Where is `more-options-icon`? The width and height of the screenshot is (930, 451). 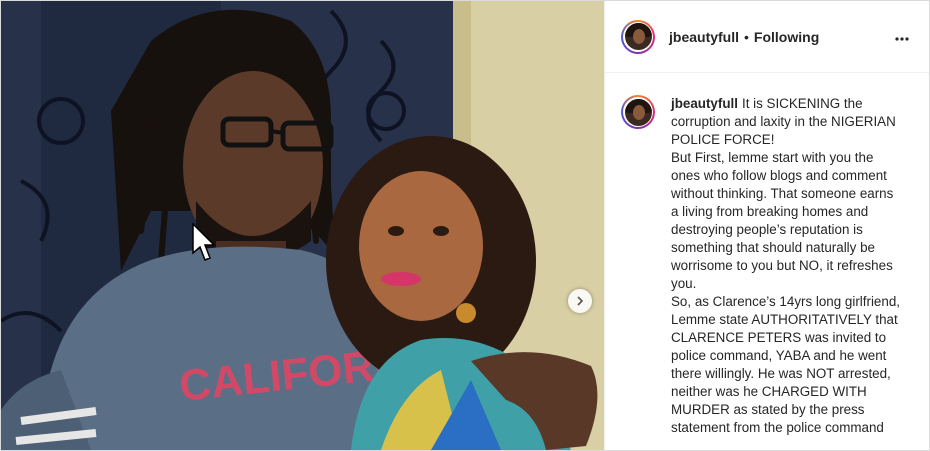 more-options-icon is located at coordinates (902, 38).